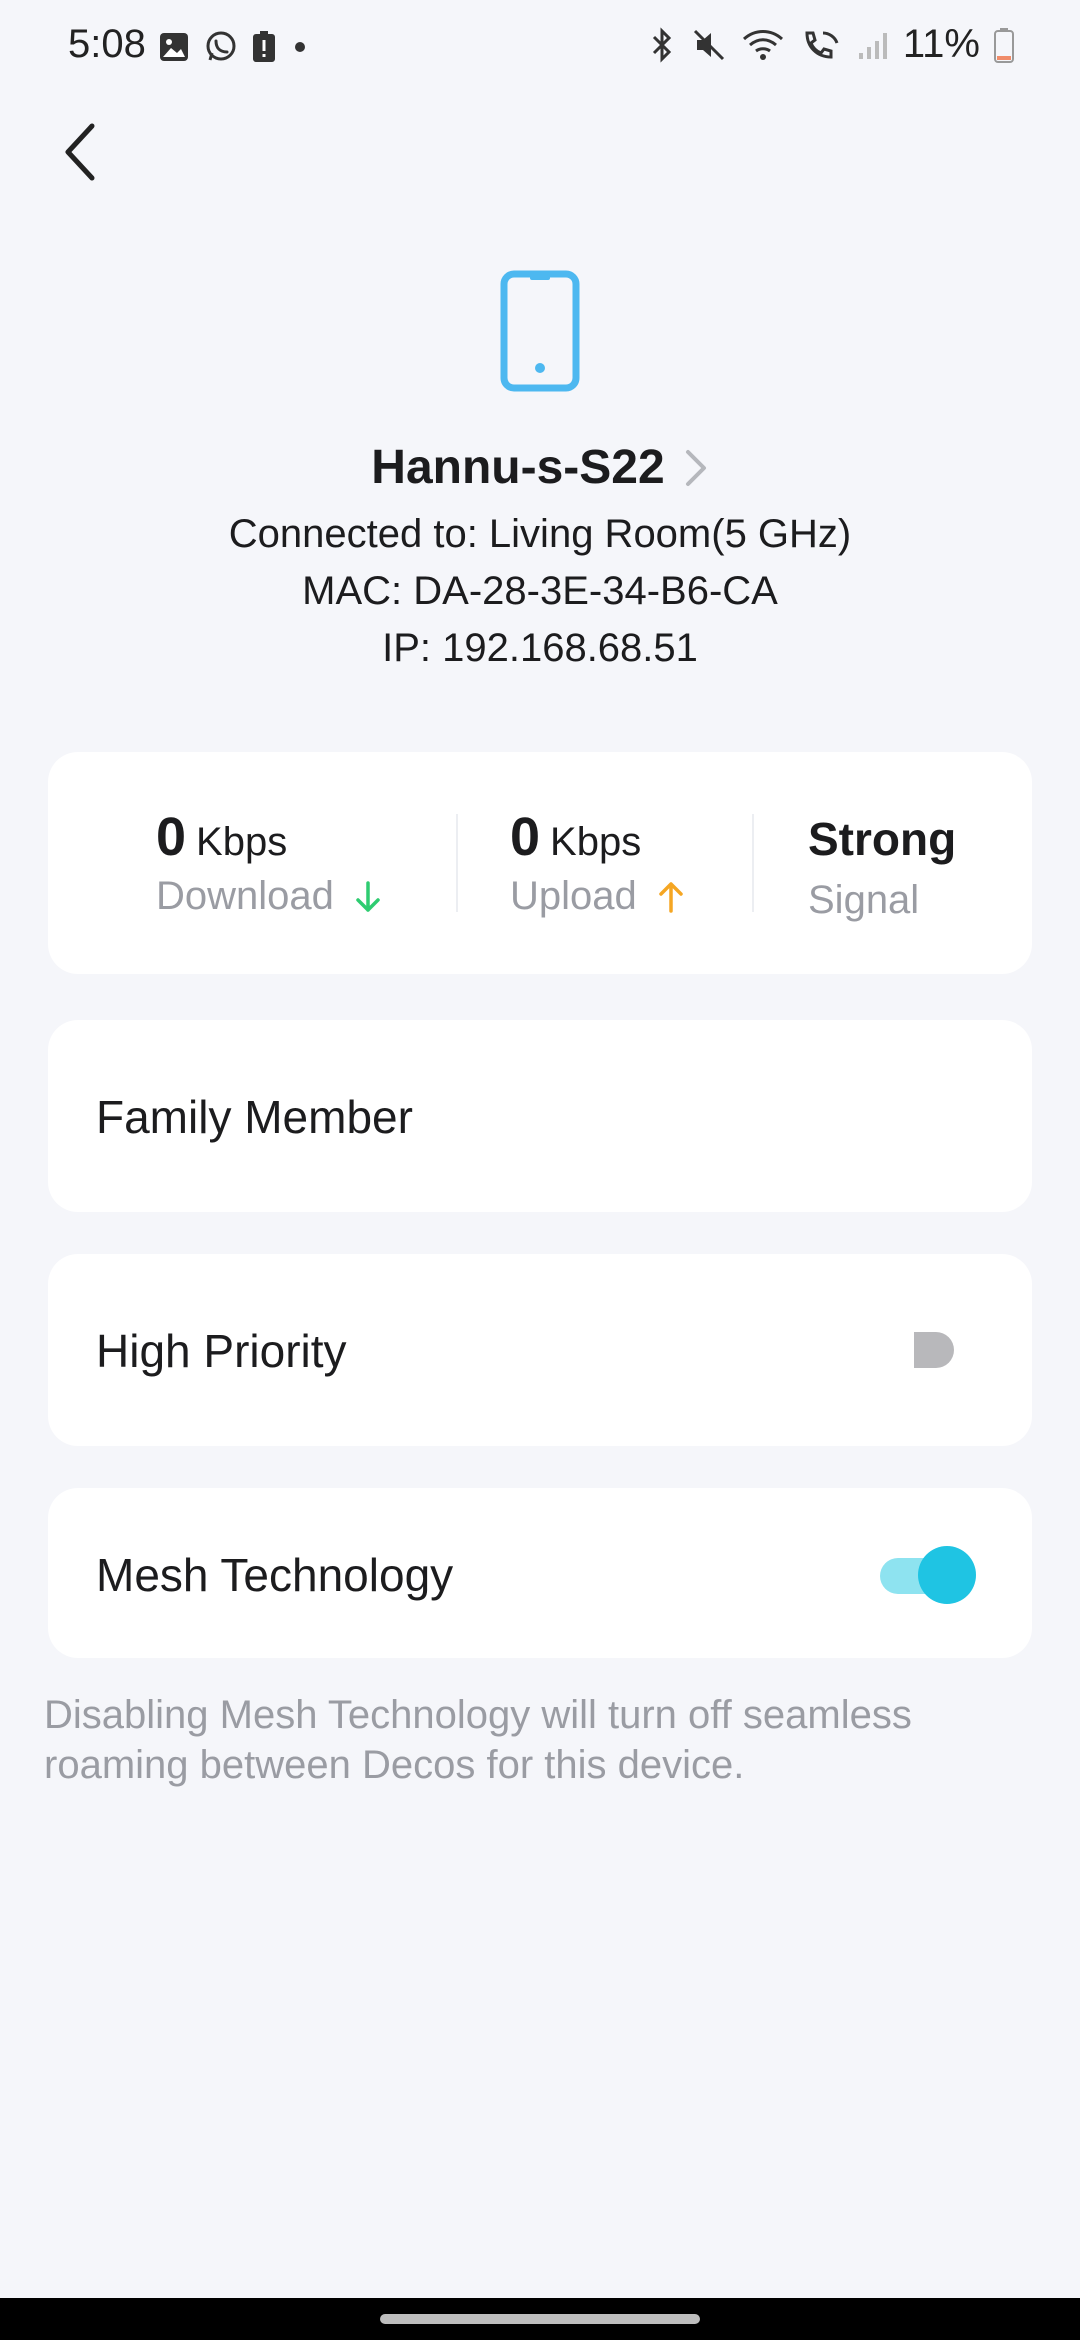 The image size is (1080, 2340). What do you see at coordinates (540, 648) in the screenshot?
I see `ip-address-text: IP: 192.168.68.51` at bounding box center [540, 648].